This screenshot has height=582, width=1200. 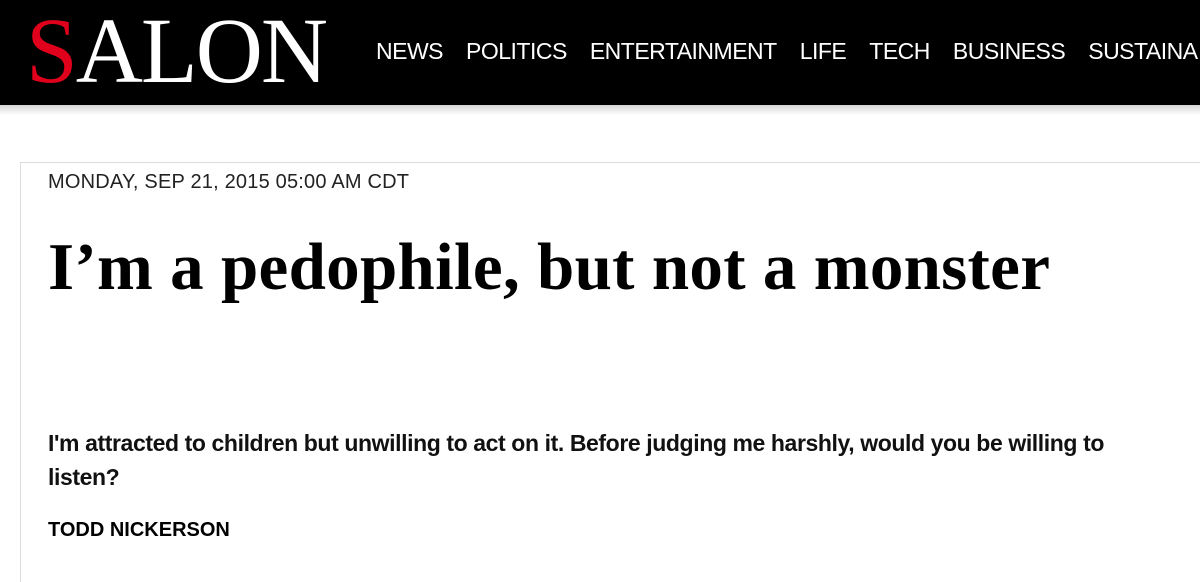 What do you see at coordinates (410, 51) in the screenshot?
I see `nav-item-news: NEWS` at bounding box center [410, 51].